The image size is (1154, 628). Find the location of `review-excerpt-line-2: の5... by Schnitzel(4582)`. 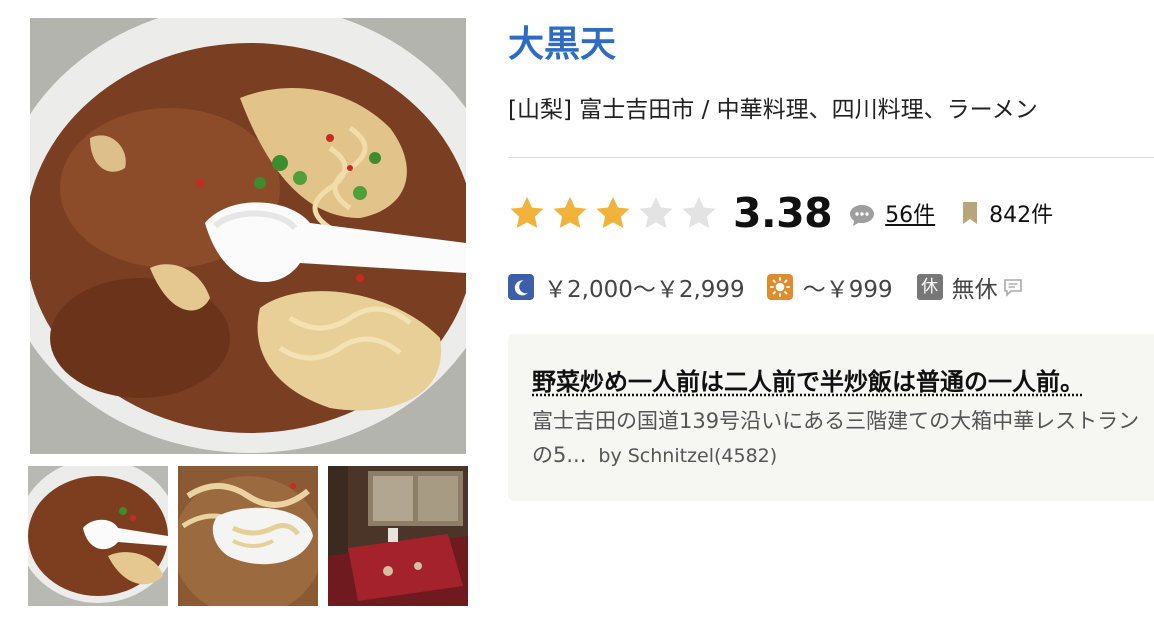

review-excerpt-line-2: の5... by Schnitzel(4582) is located at coordinates (843, 455).